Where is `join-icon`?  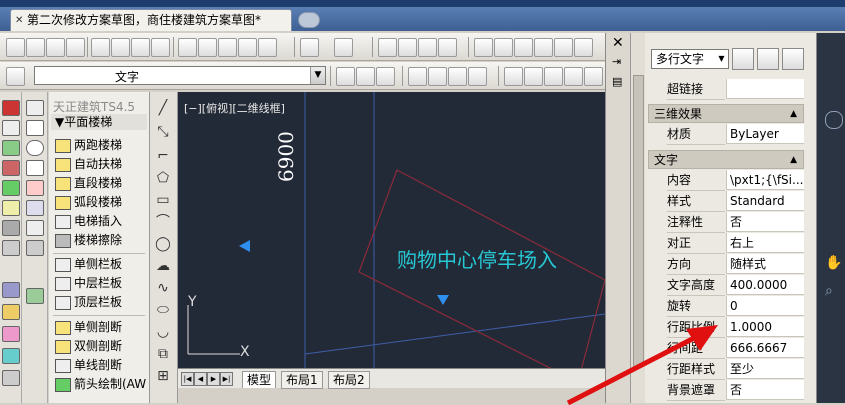
join-icon is located at coordinates (11, 378).